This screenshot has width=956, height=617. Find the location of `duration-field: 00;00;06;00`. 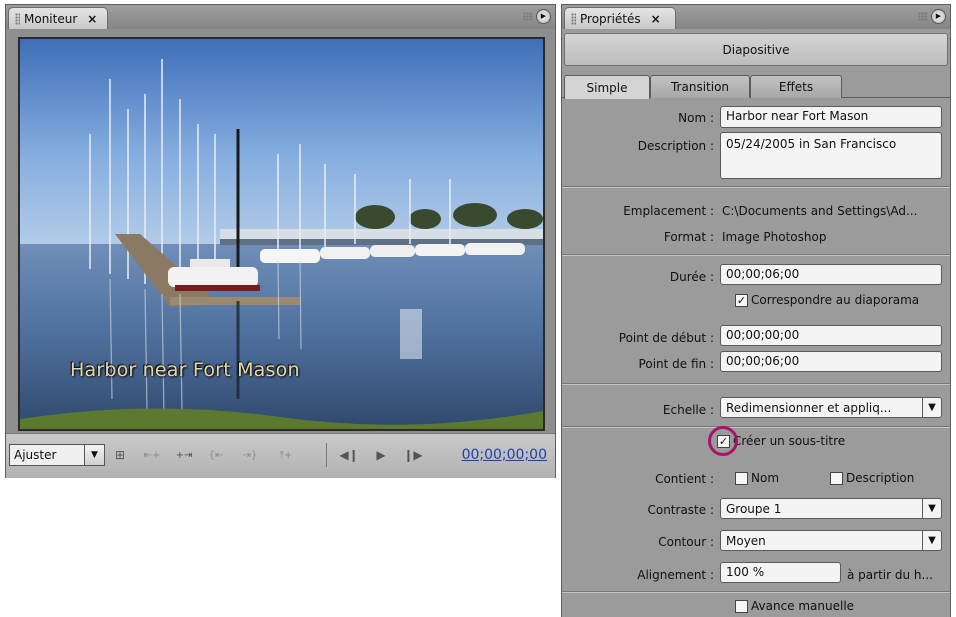

duration-field: 00;00;06;00 is located at coordinates (831, 274).